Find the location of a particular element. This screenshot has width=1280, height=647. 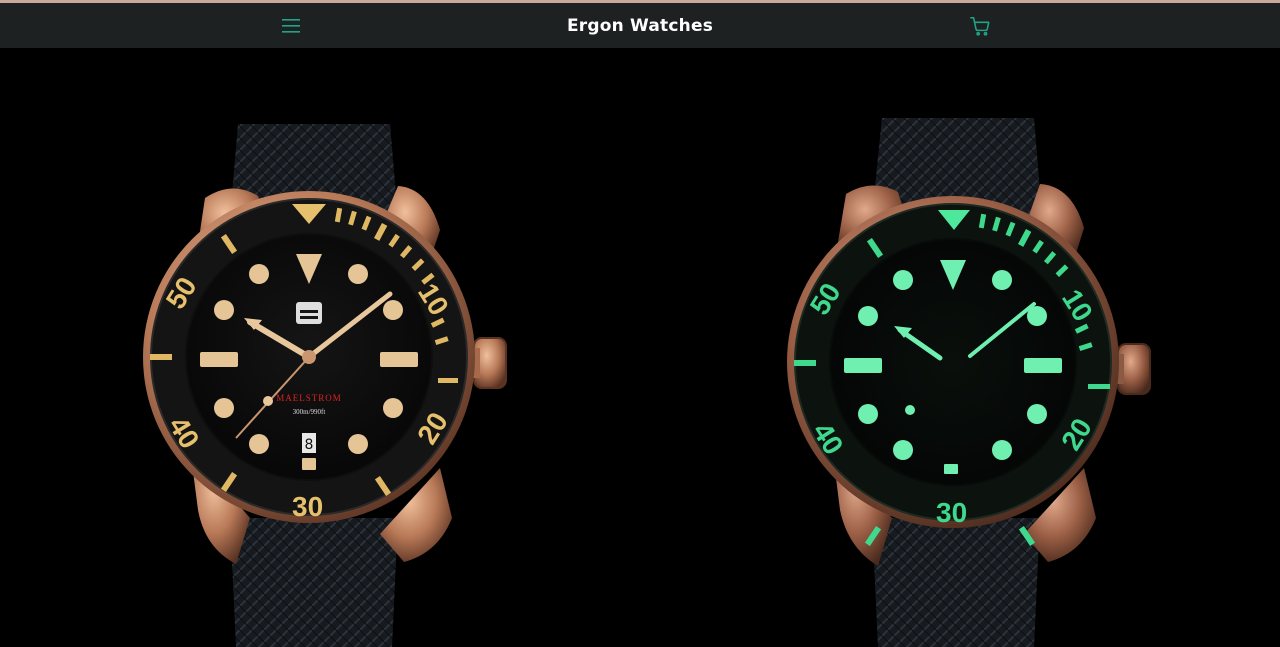

hamburger-menu-icon is located at coordinates (291, 26).